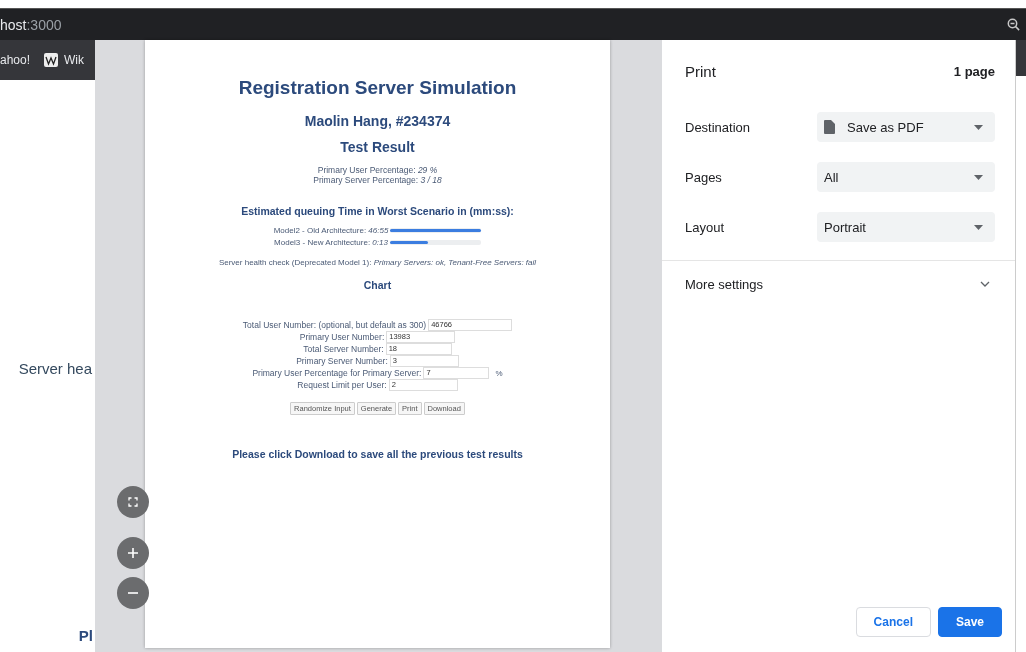 The image size is (1026, 652). What do you see at coordinates (377, 180) in the screenshot?
I see `stat-text: Primary Server Percentage: 3 / 18` at bounding box center [377, 180].